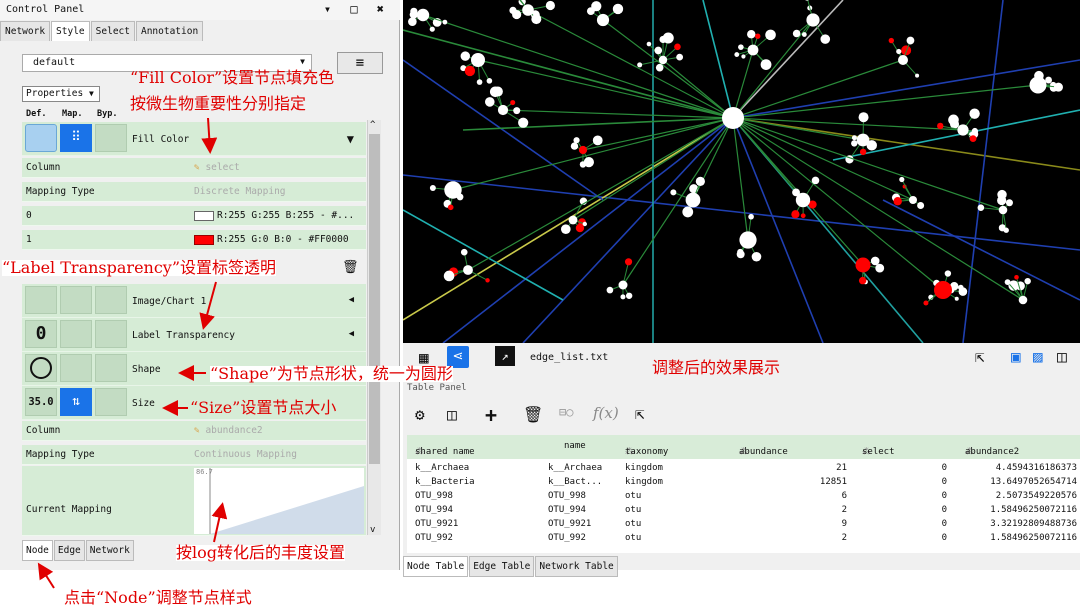  Describe the element at coordinates (194, 501) in the screenshot. I see `size-current-mapping-row: Current Mapping 86.7` at that location.